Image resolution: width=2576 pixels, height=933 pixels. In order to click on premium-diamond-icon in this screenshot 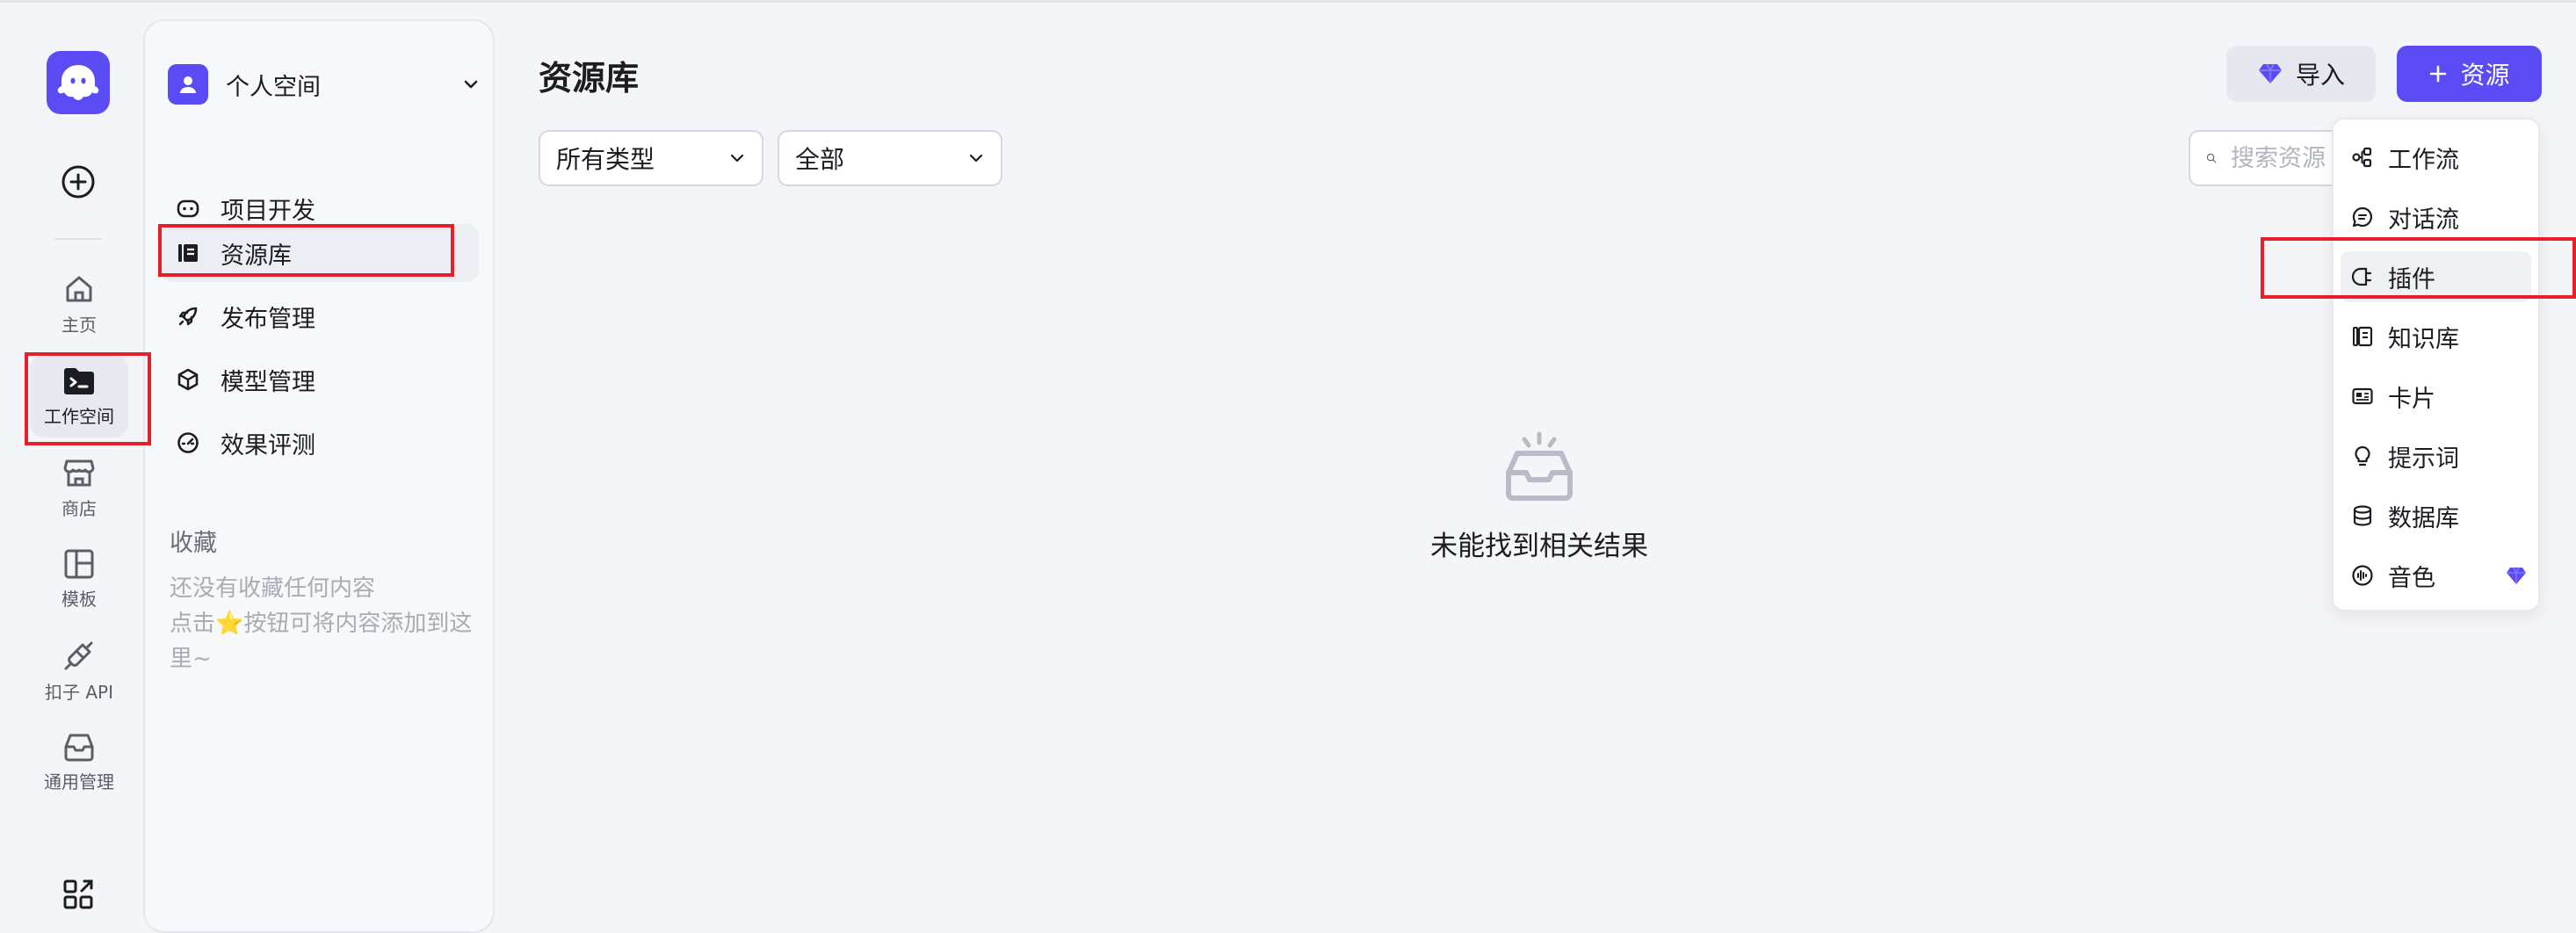, I will do `click(2516, 575)`.